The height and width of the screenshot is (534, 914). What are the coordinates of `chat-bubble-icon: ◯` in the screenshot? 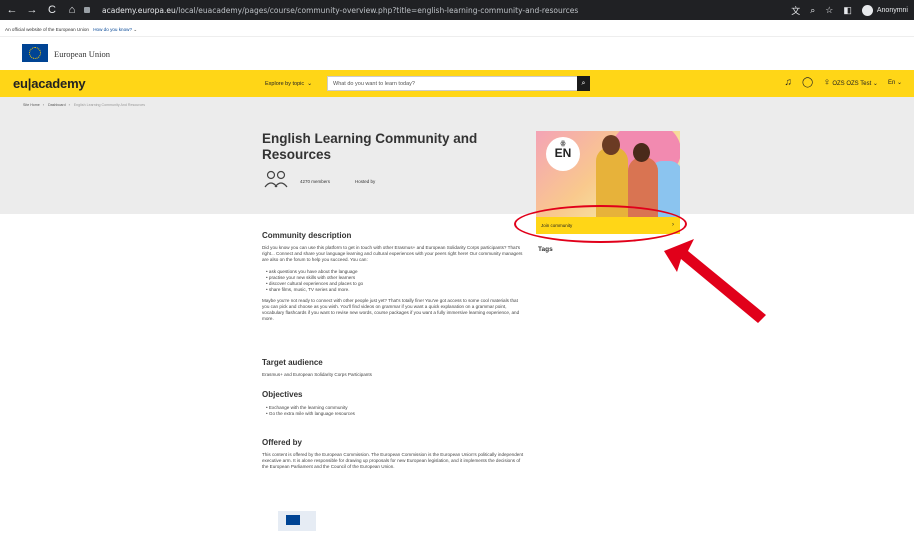 It's located at (807, 82).